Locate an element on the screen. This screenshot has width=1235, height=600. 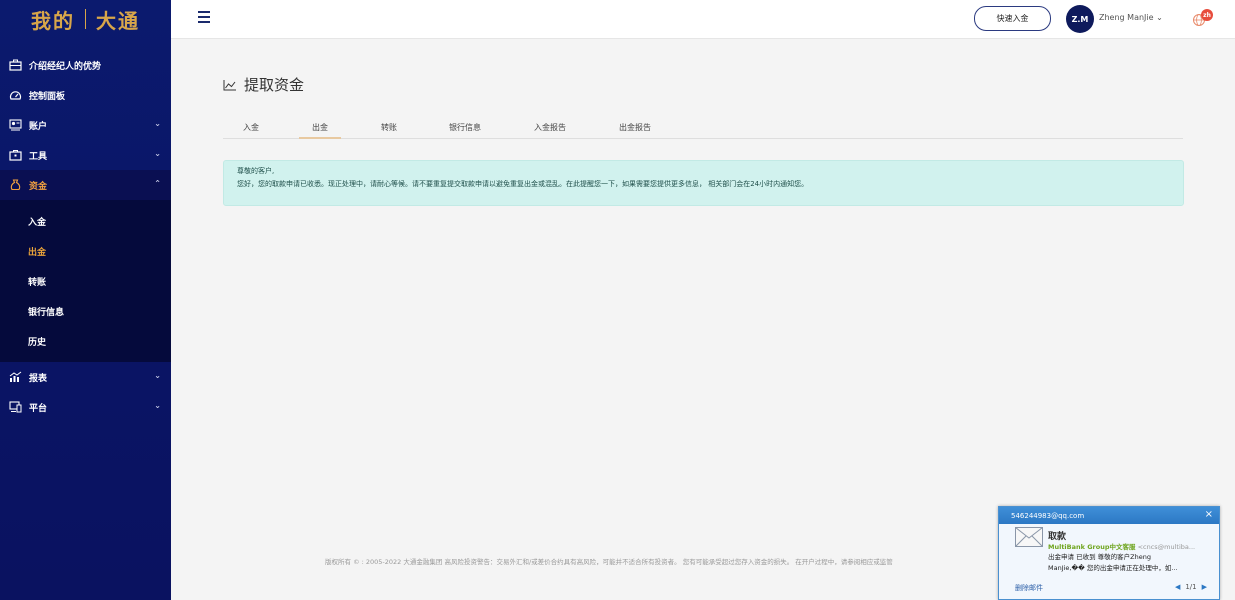
brand-logo: 我的 大通 is located at coordinates (85, 19).